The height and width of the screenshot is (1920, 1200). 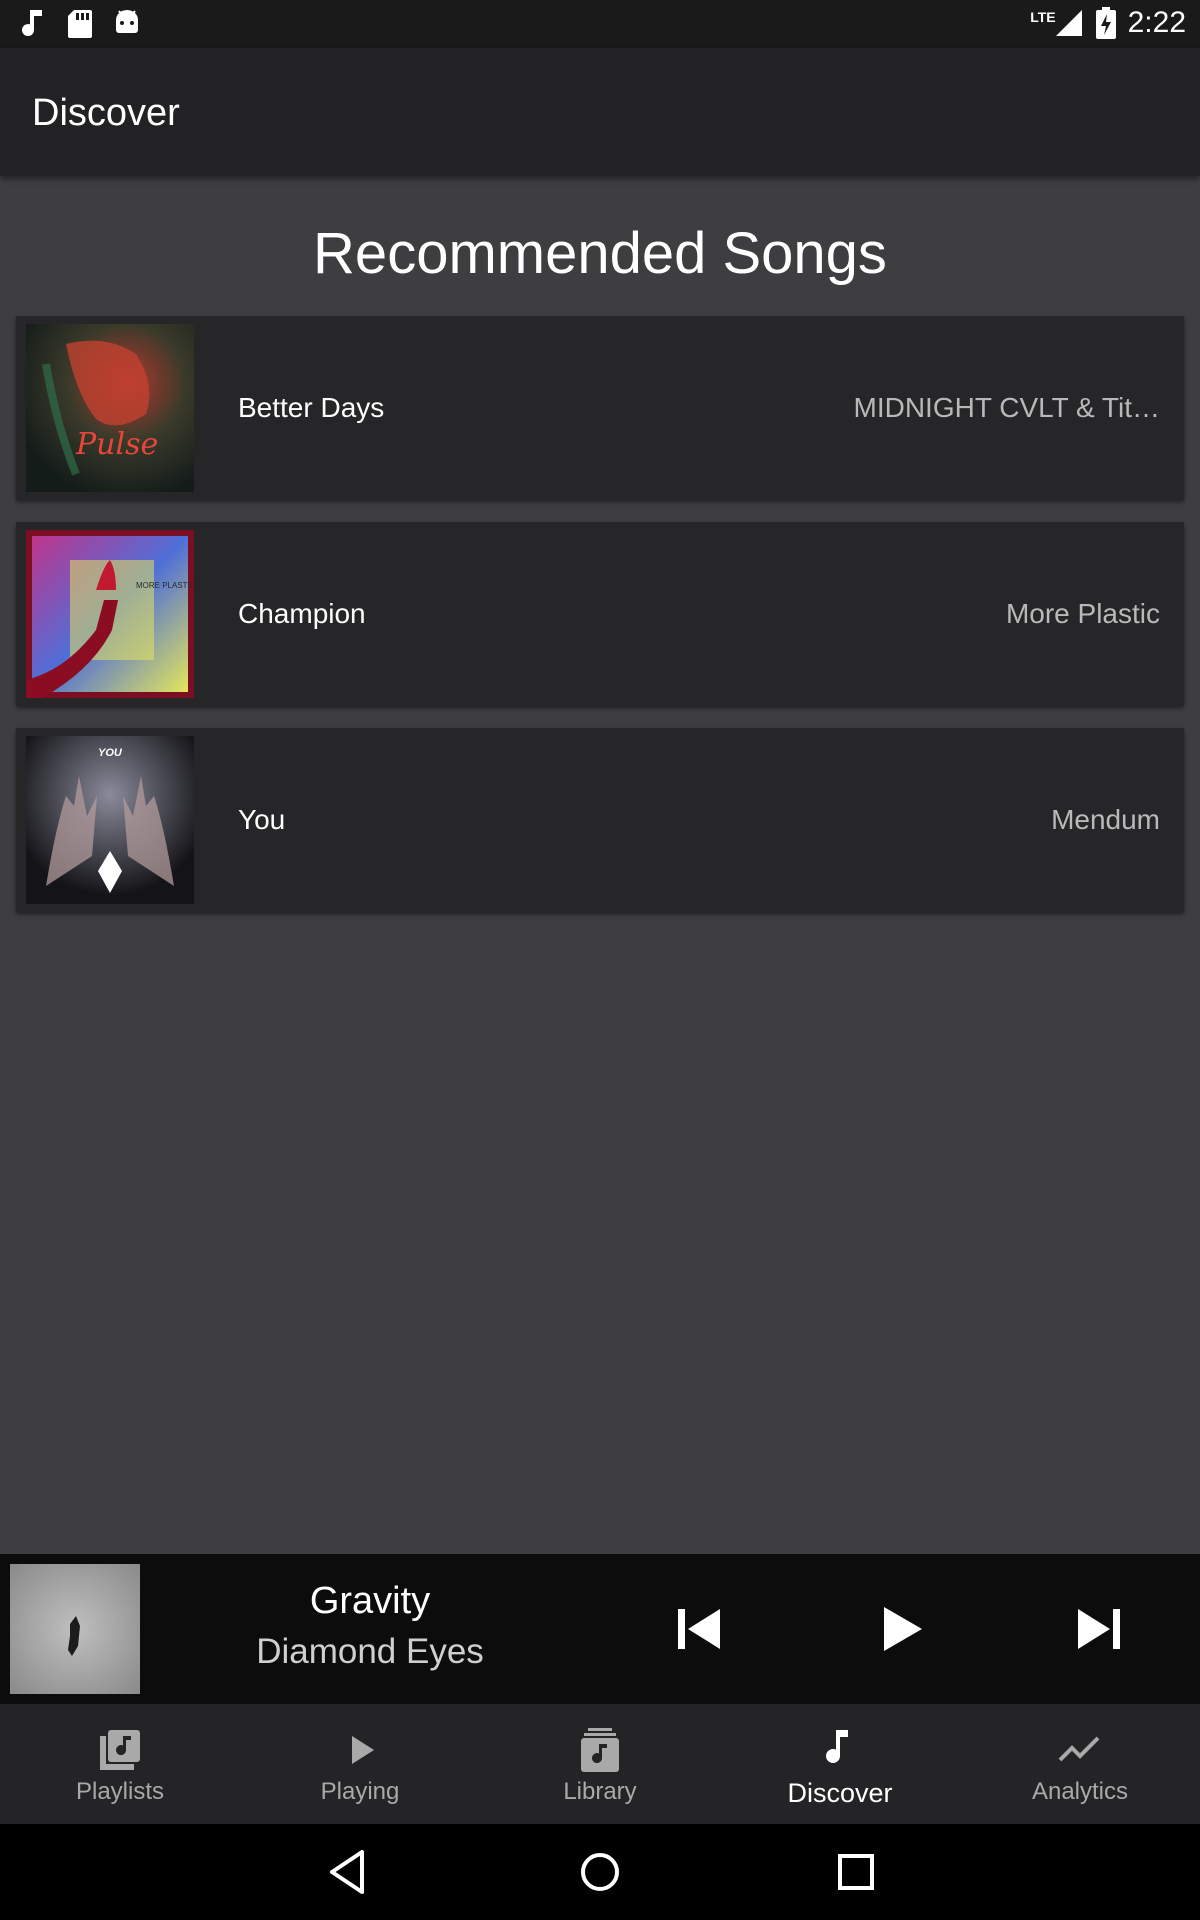 What do you see at coordinates (700, 1629) in the screenshot?
I see `skip-previous-icon` at bounding box center [700, 1629].